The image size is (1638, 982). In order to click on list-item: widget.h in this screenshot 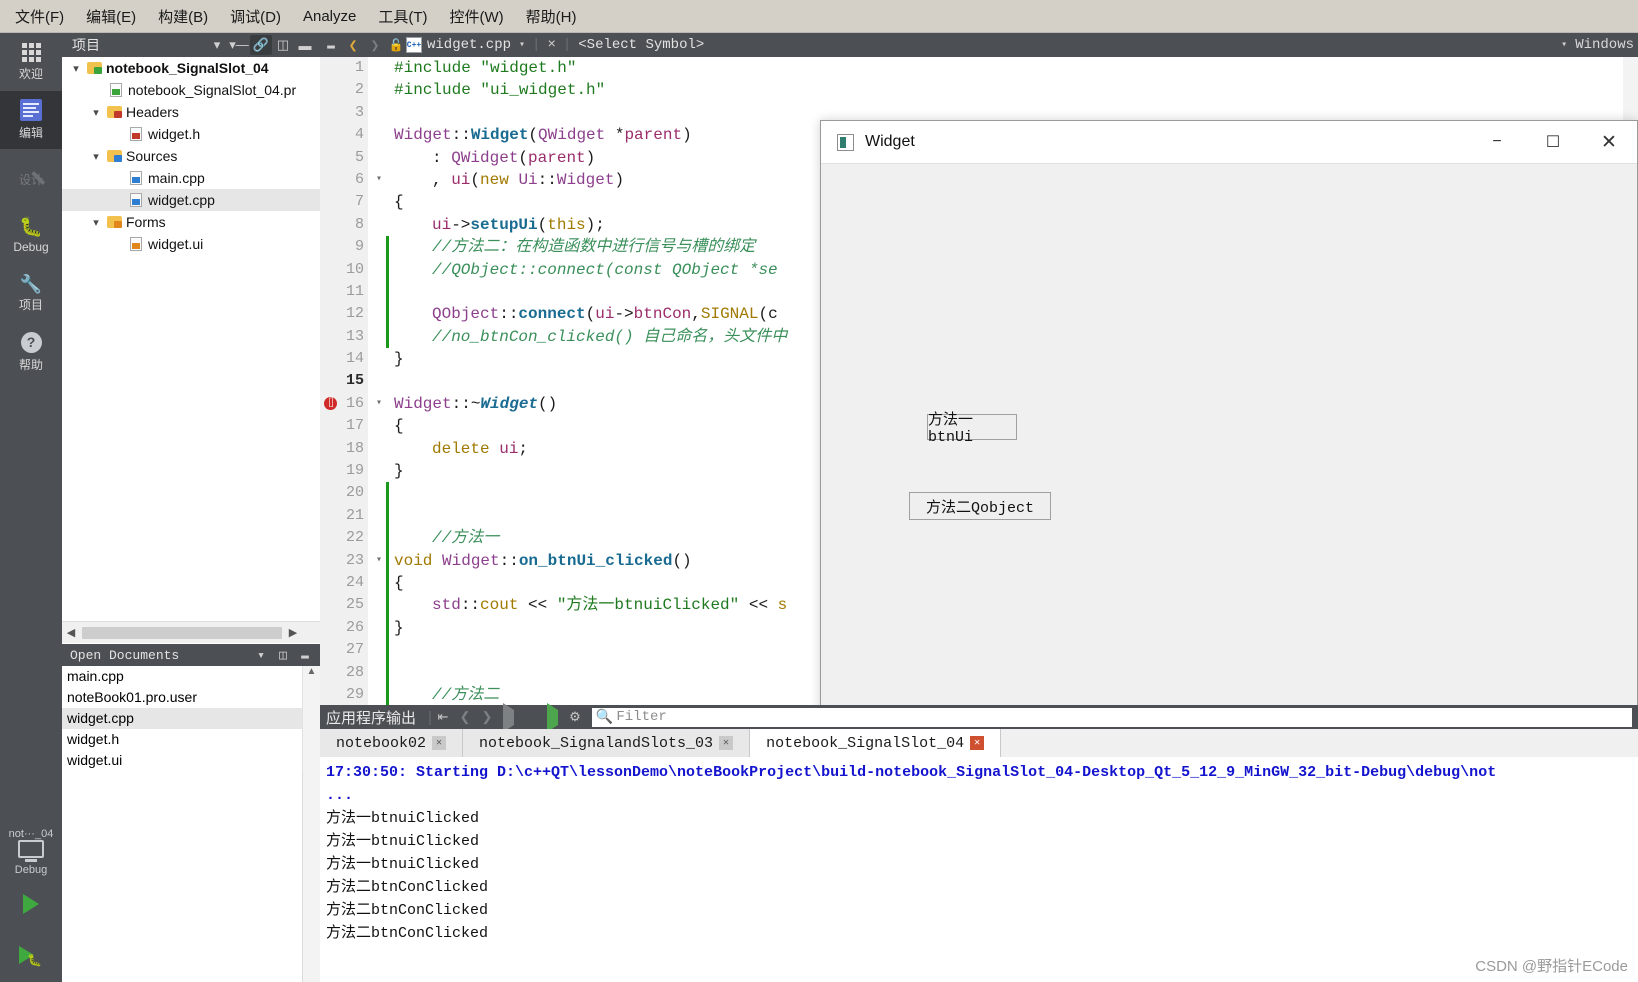, I will do `click(191, 739)`.